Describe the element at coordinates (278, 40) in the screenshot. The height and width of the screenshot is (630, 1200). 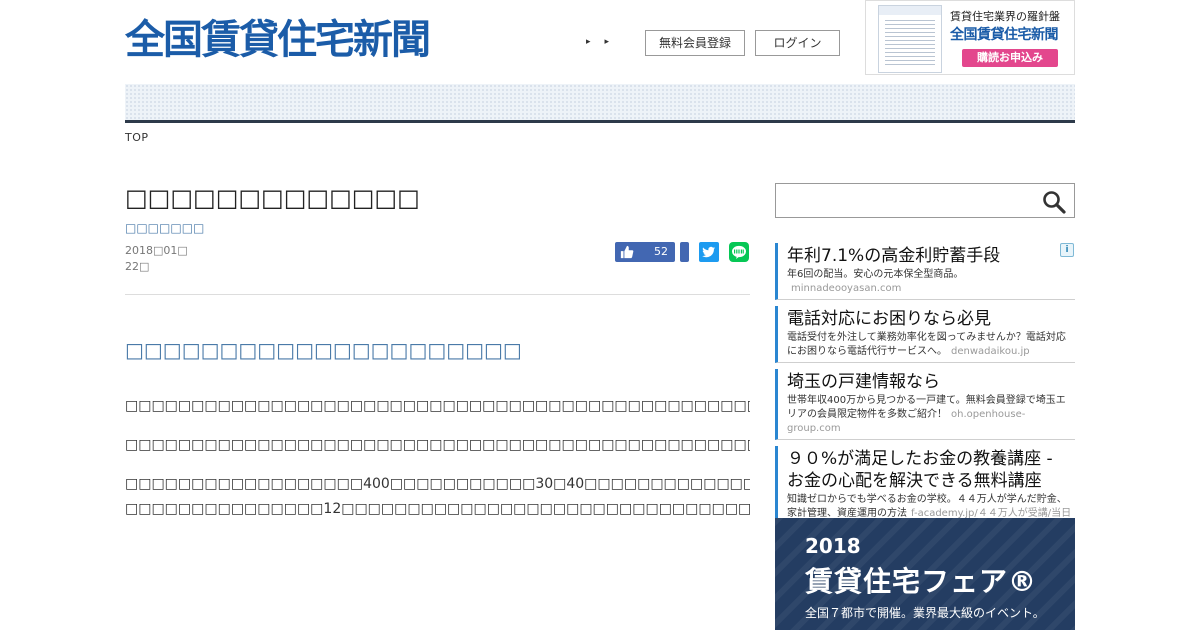
I see `site-logo: 全国賃貸住宅新聞` at that location.